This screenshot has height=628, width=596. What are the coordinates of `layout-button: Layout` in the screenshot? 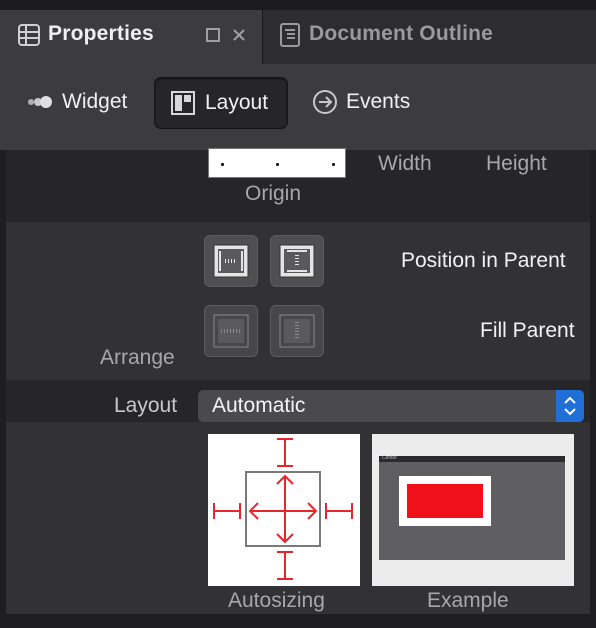 It's located at (221, 103).